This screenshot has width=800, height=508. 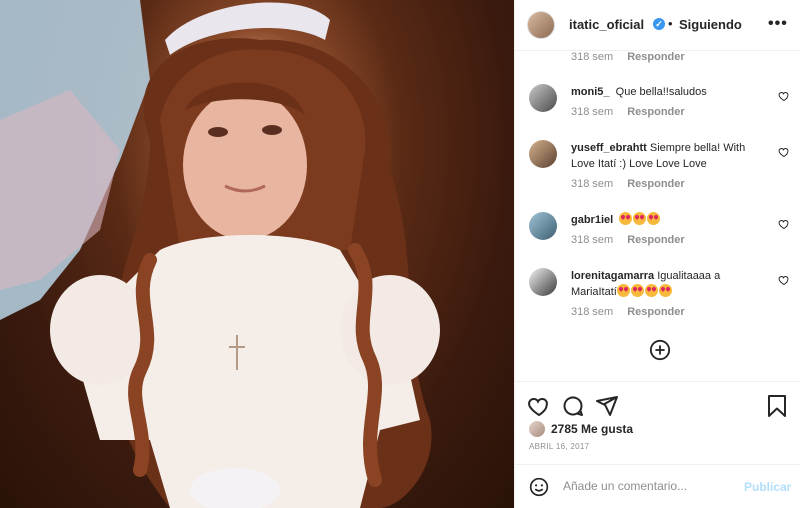 I want to click on publish-button: Publicar, so click(x=767, y=487).